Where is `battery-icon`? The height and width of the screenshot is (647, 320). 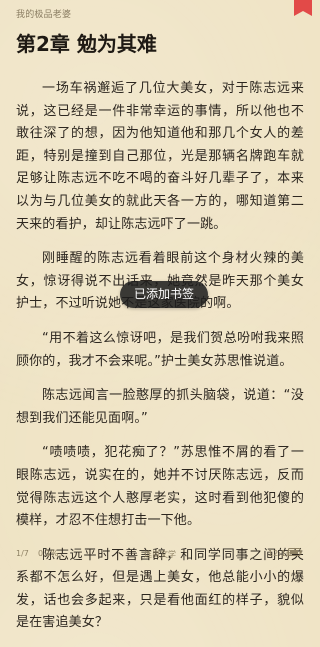 battery-icon is located at coordinates (295, 552).